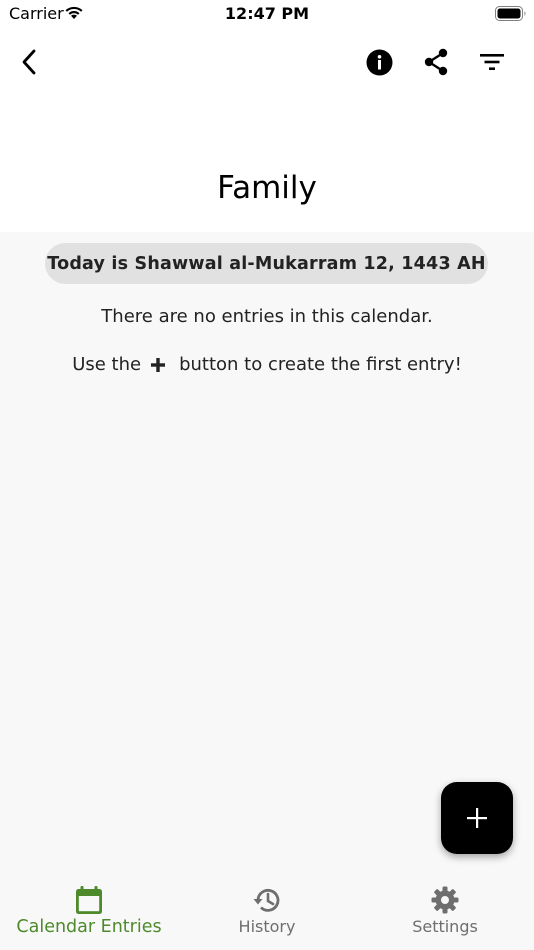 The image size is (534, 950). I want to click on status-bar: Carrier 12:47 PM, so click(267, 14).